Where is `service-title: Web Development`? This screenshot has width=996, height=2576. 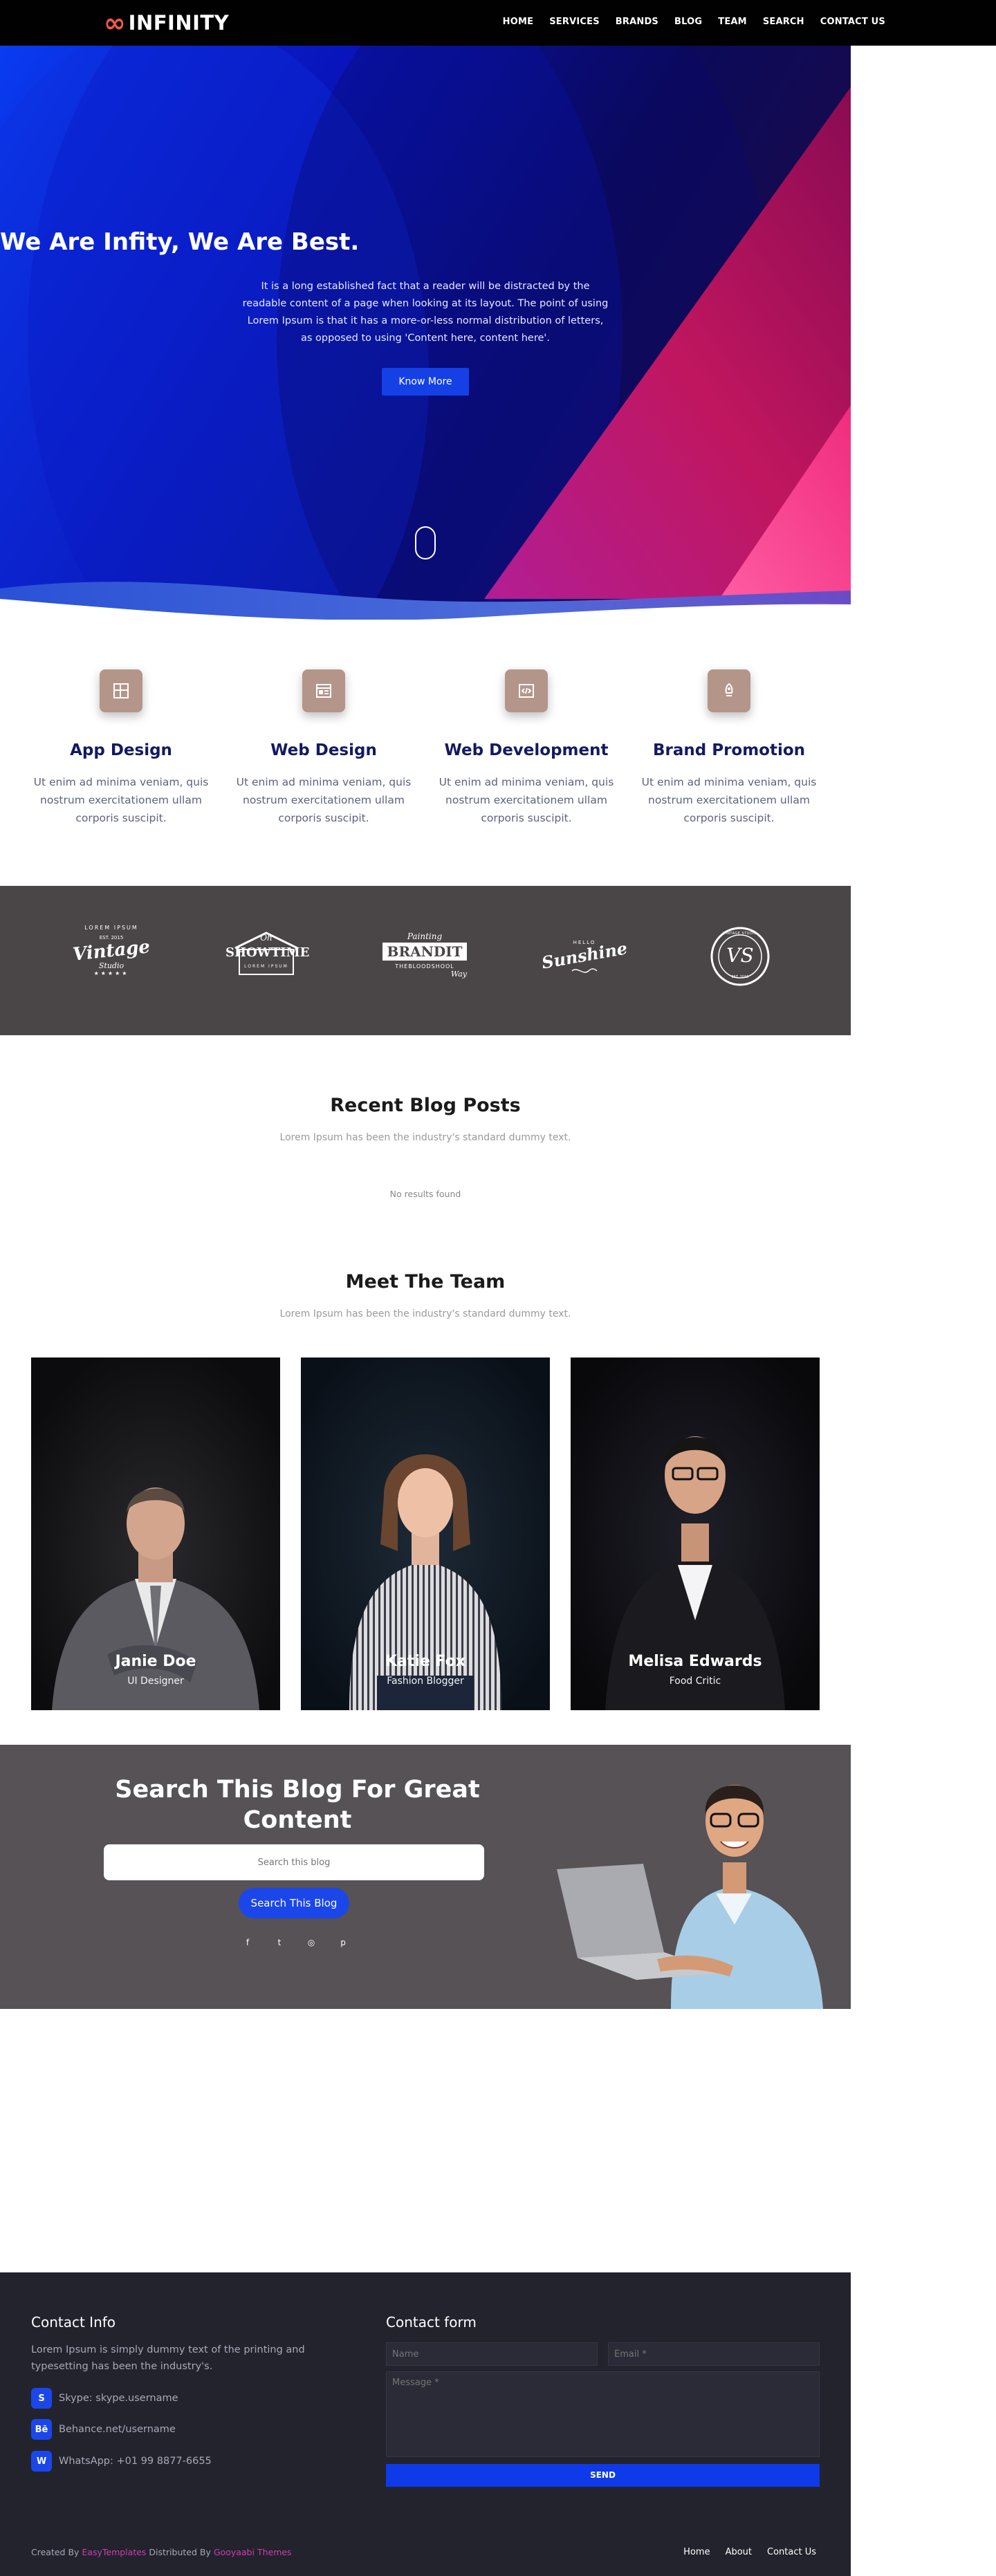
service-title: Web Development is located at coordinates (526, 750).